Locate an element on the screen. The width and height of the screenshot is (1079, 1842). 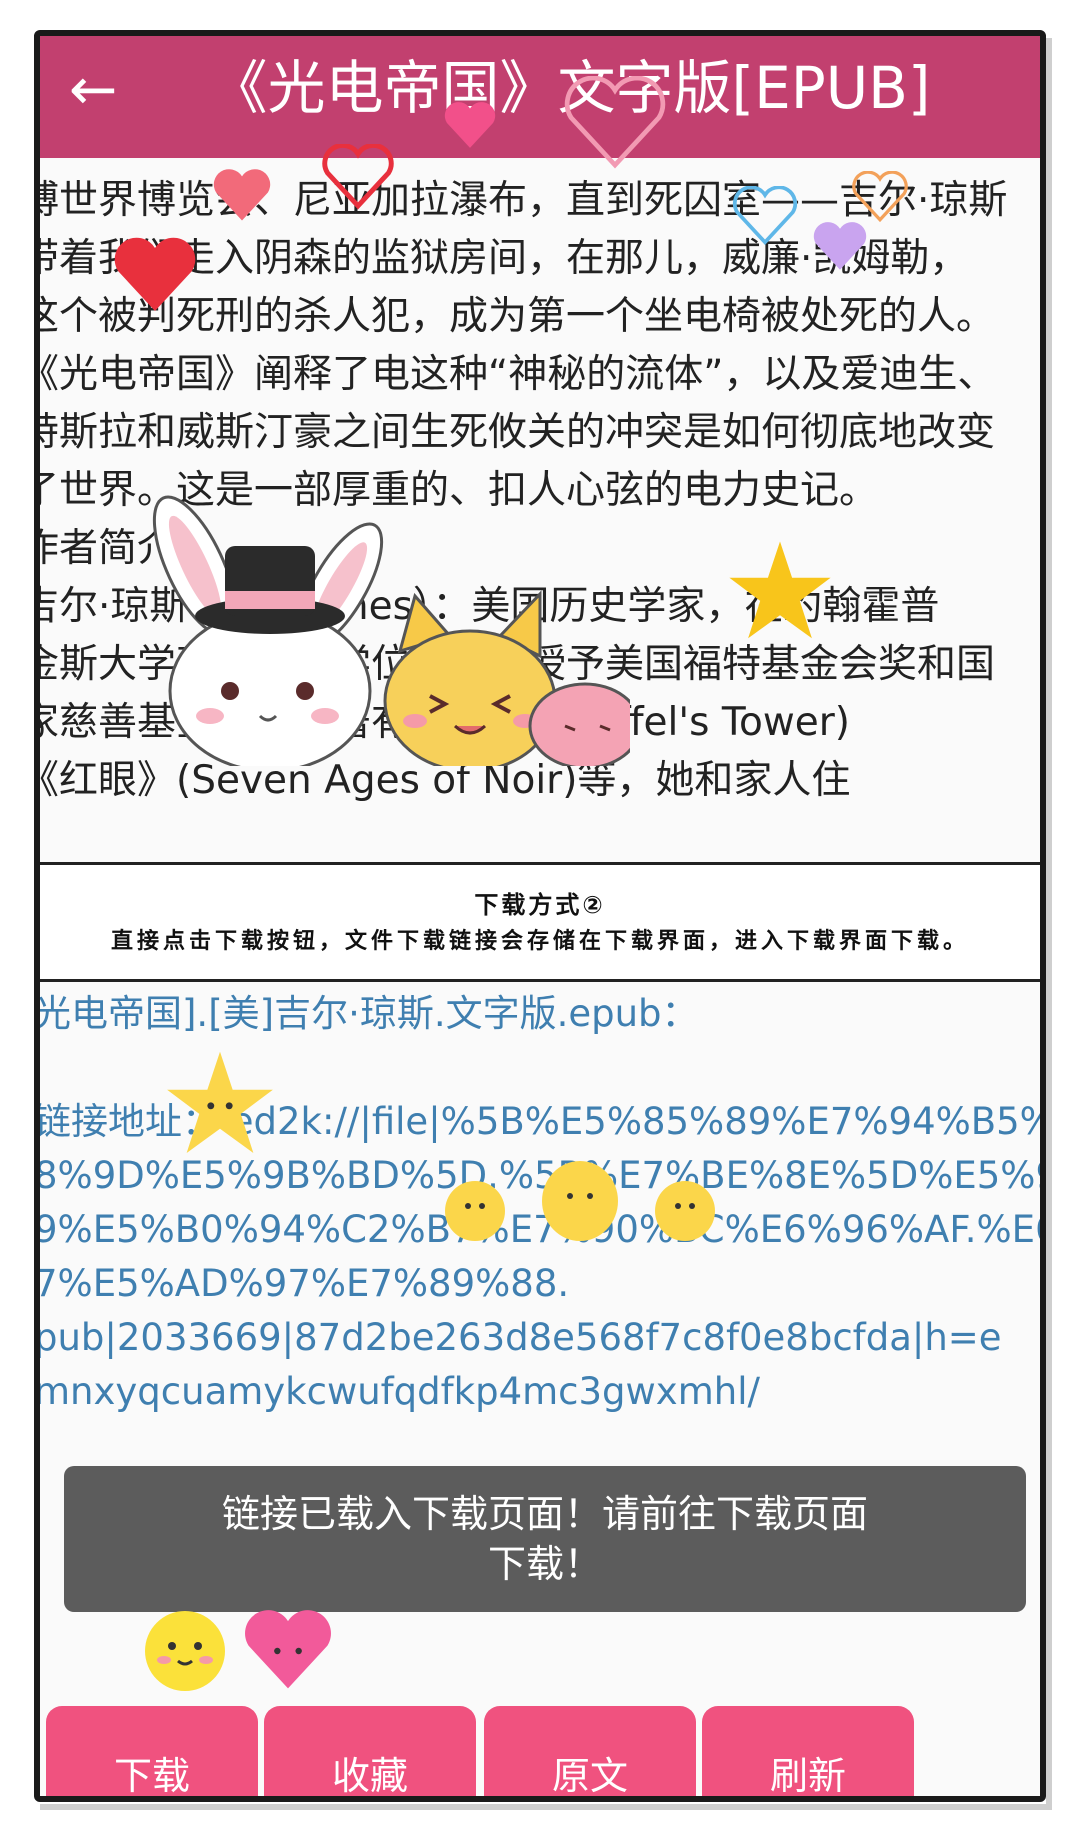
favorite-button: 收藏 is located at coordinates (370, 1751).